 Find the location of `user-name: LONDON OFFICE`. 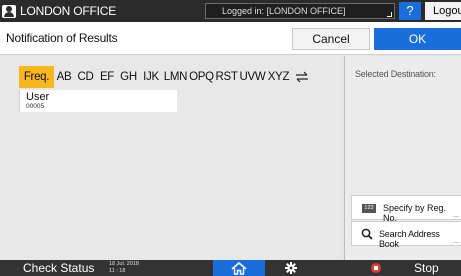

user-name: LONDON OFFICE is located at coordinates (68, 11).